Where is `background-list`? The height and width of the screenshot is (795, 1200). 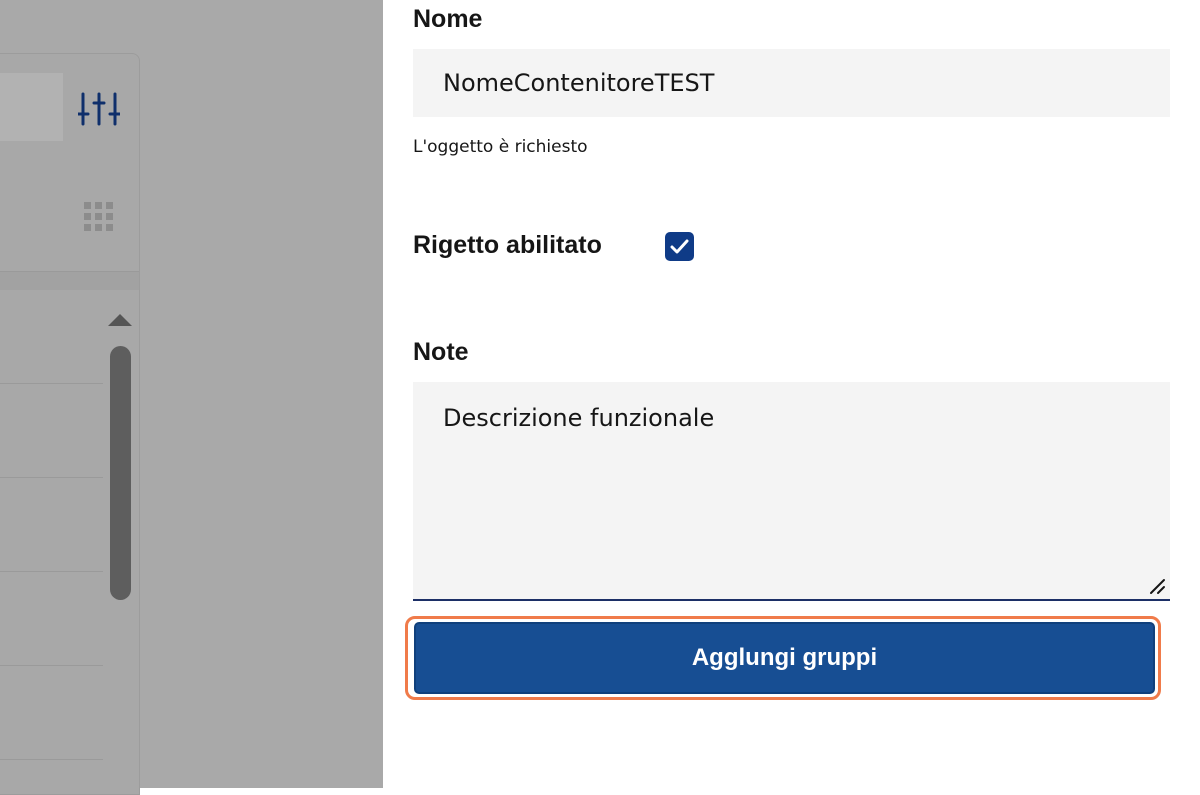
background-list is located at coordinates (51, 525).